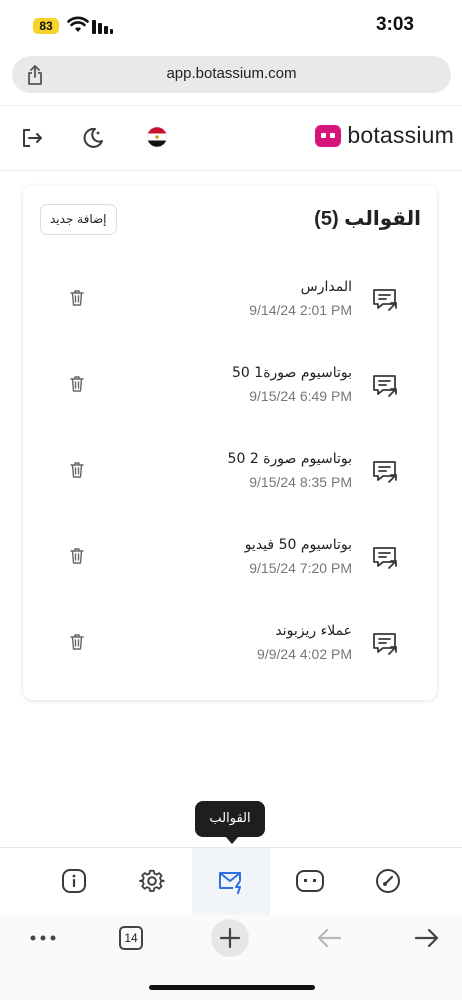 This screenshot has height=1000, width=462. What do you see at coordinates (74, 881) in the screenshot?
I see `info-icon` at bounding box center [74, 881].